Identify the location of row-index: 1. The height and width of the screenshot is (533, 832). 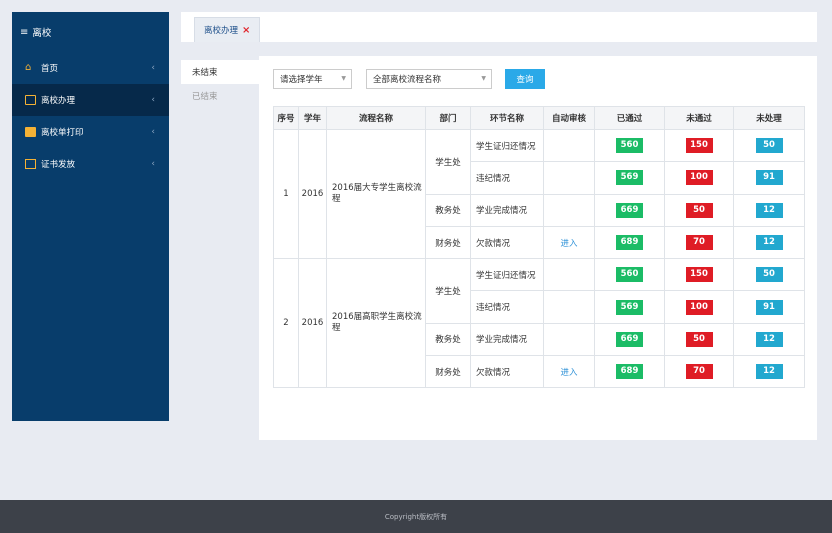
(286, 194).